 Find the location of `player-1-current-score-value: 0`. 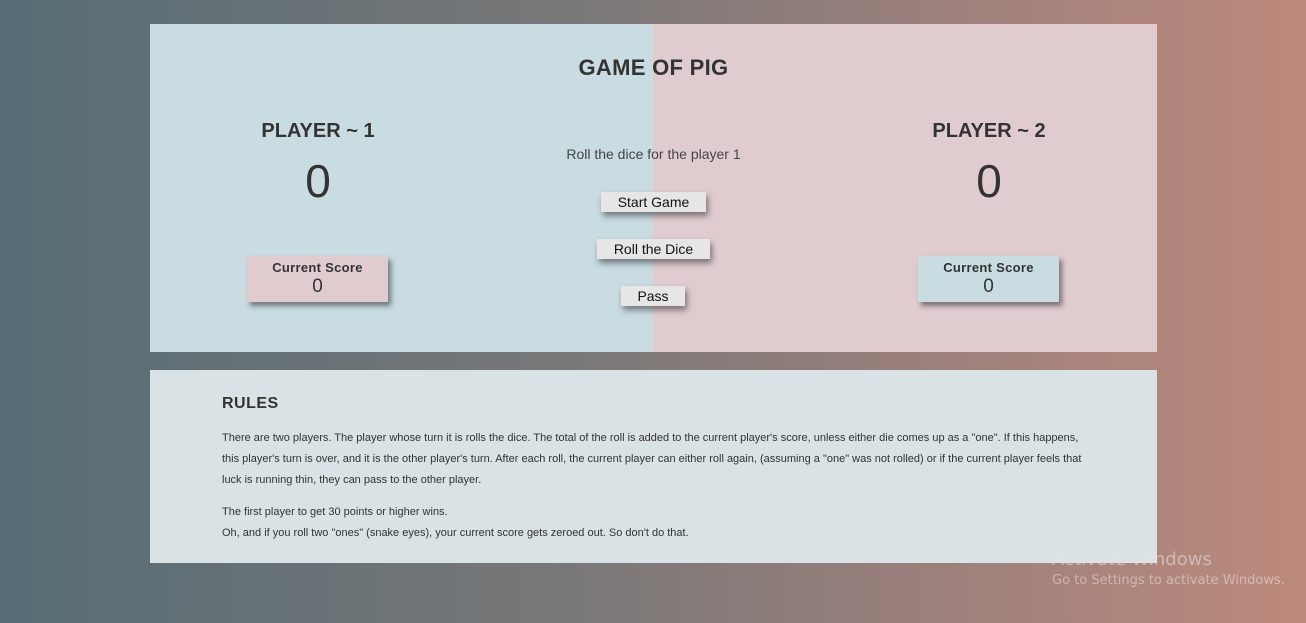

player-1-current-score-value: 0 is located at coordinates (317, 286).